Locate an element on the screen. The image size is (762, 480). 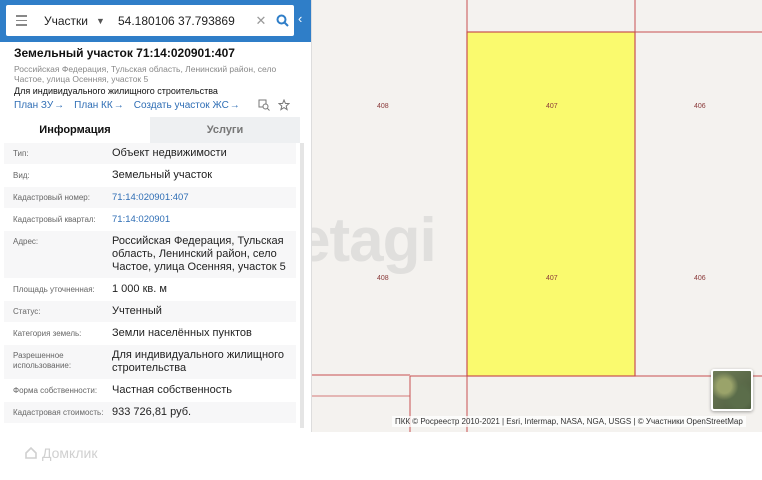
table-row: Кадастровая стоимость: 933 726,81 руб. is located at coordinates (150, 413).